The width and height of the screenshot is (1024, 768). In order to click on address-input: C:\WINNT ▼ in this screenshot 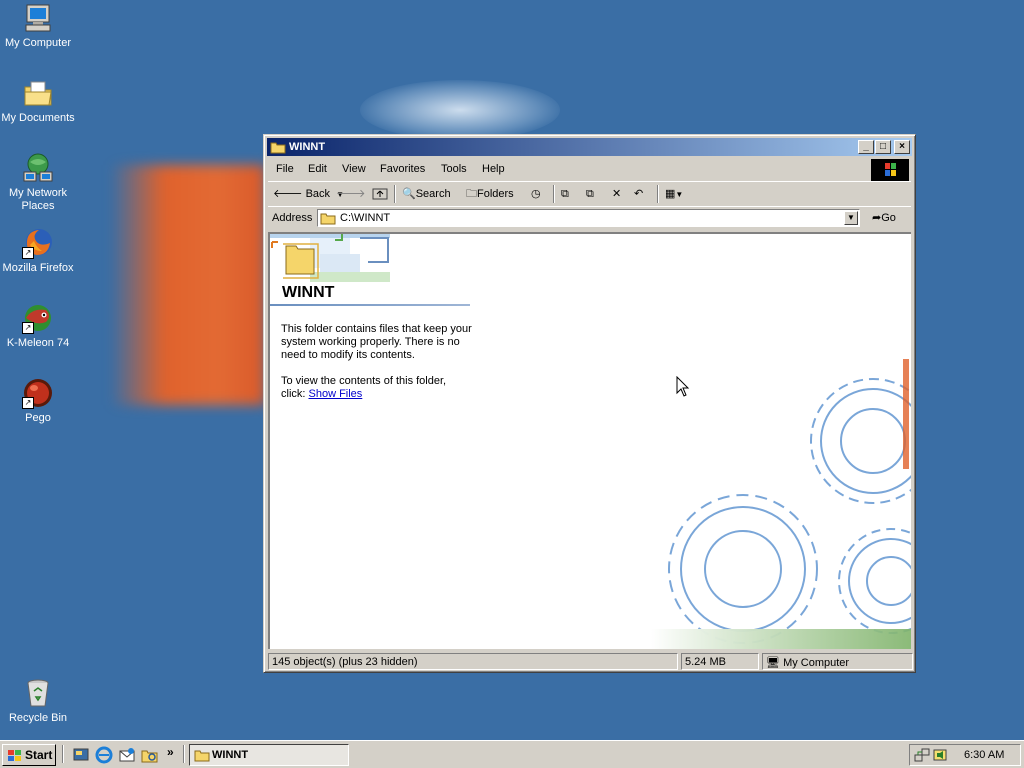, I will do `click(588, 218)`.